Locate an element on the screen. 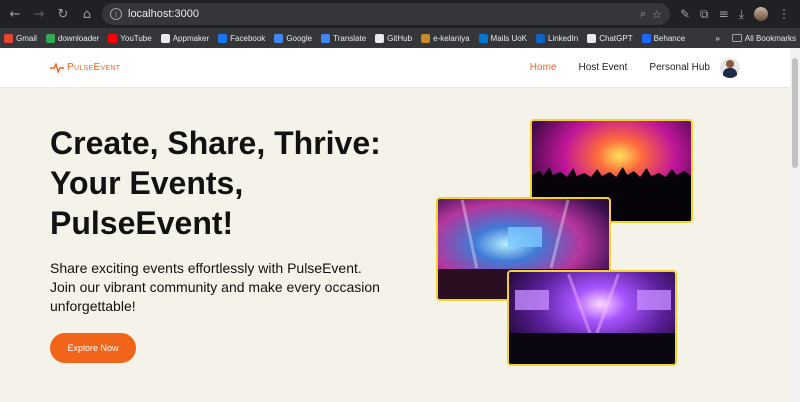 The width and height of the screenshot is (800, 402). bookmark-item: GitHub is located at coordinates (394, 38).